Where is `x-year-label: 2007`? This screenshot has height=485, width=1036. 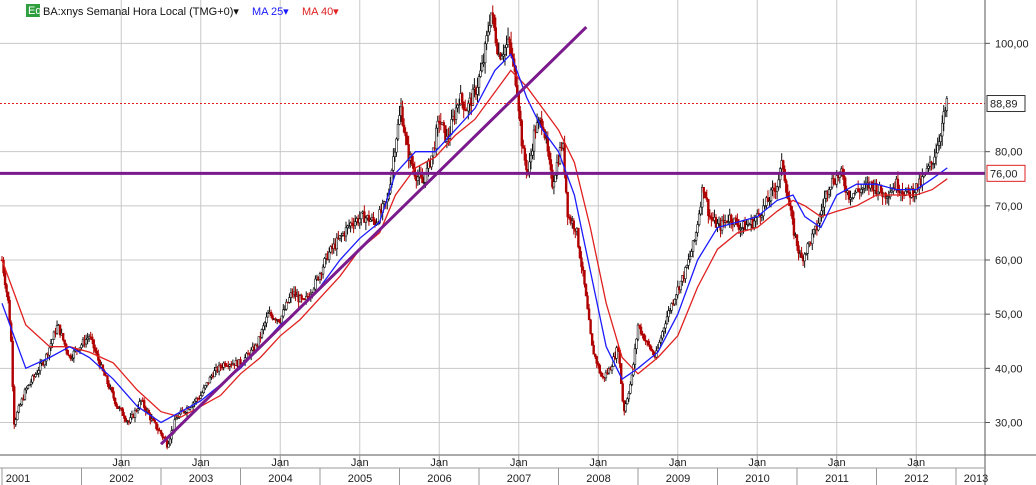
x-year-label: 2007 is located at coordinates (519, 479).